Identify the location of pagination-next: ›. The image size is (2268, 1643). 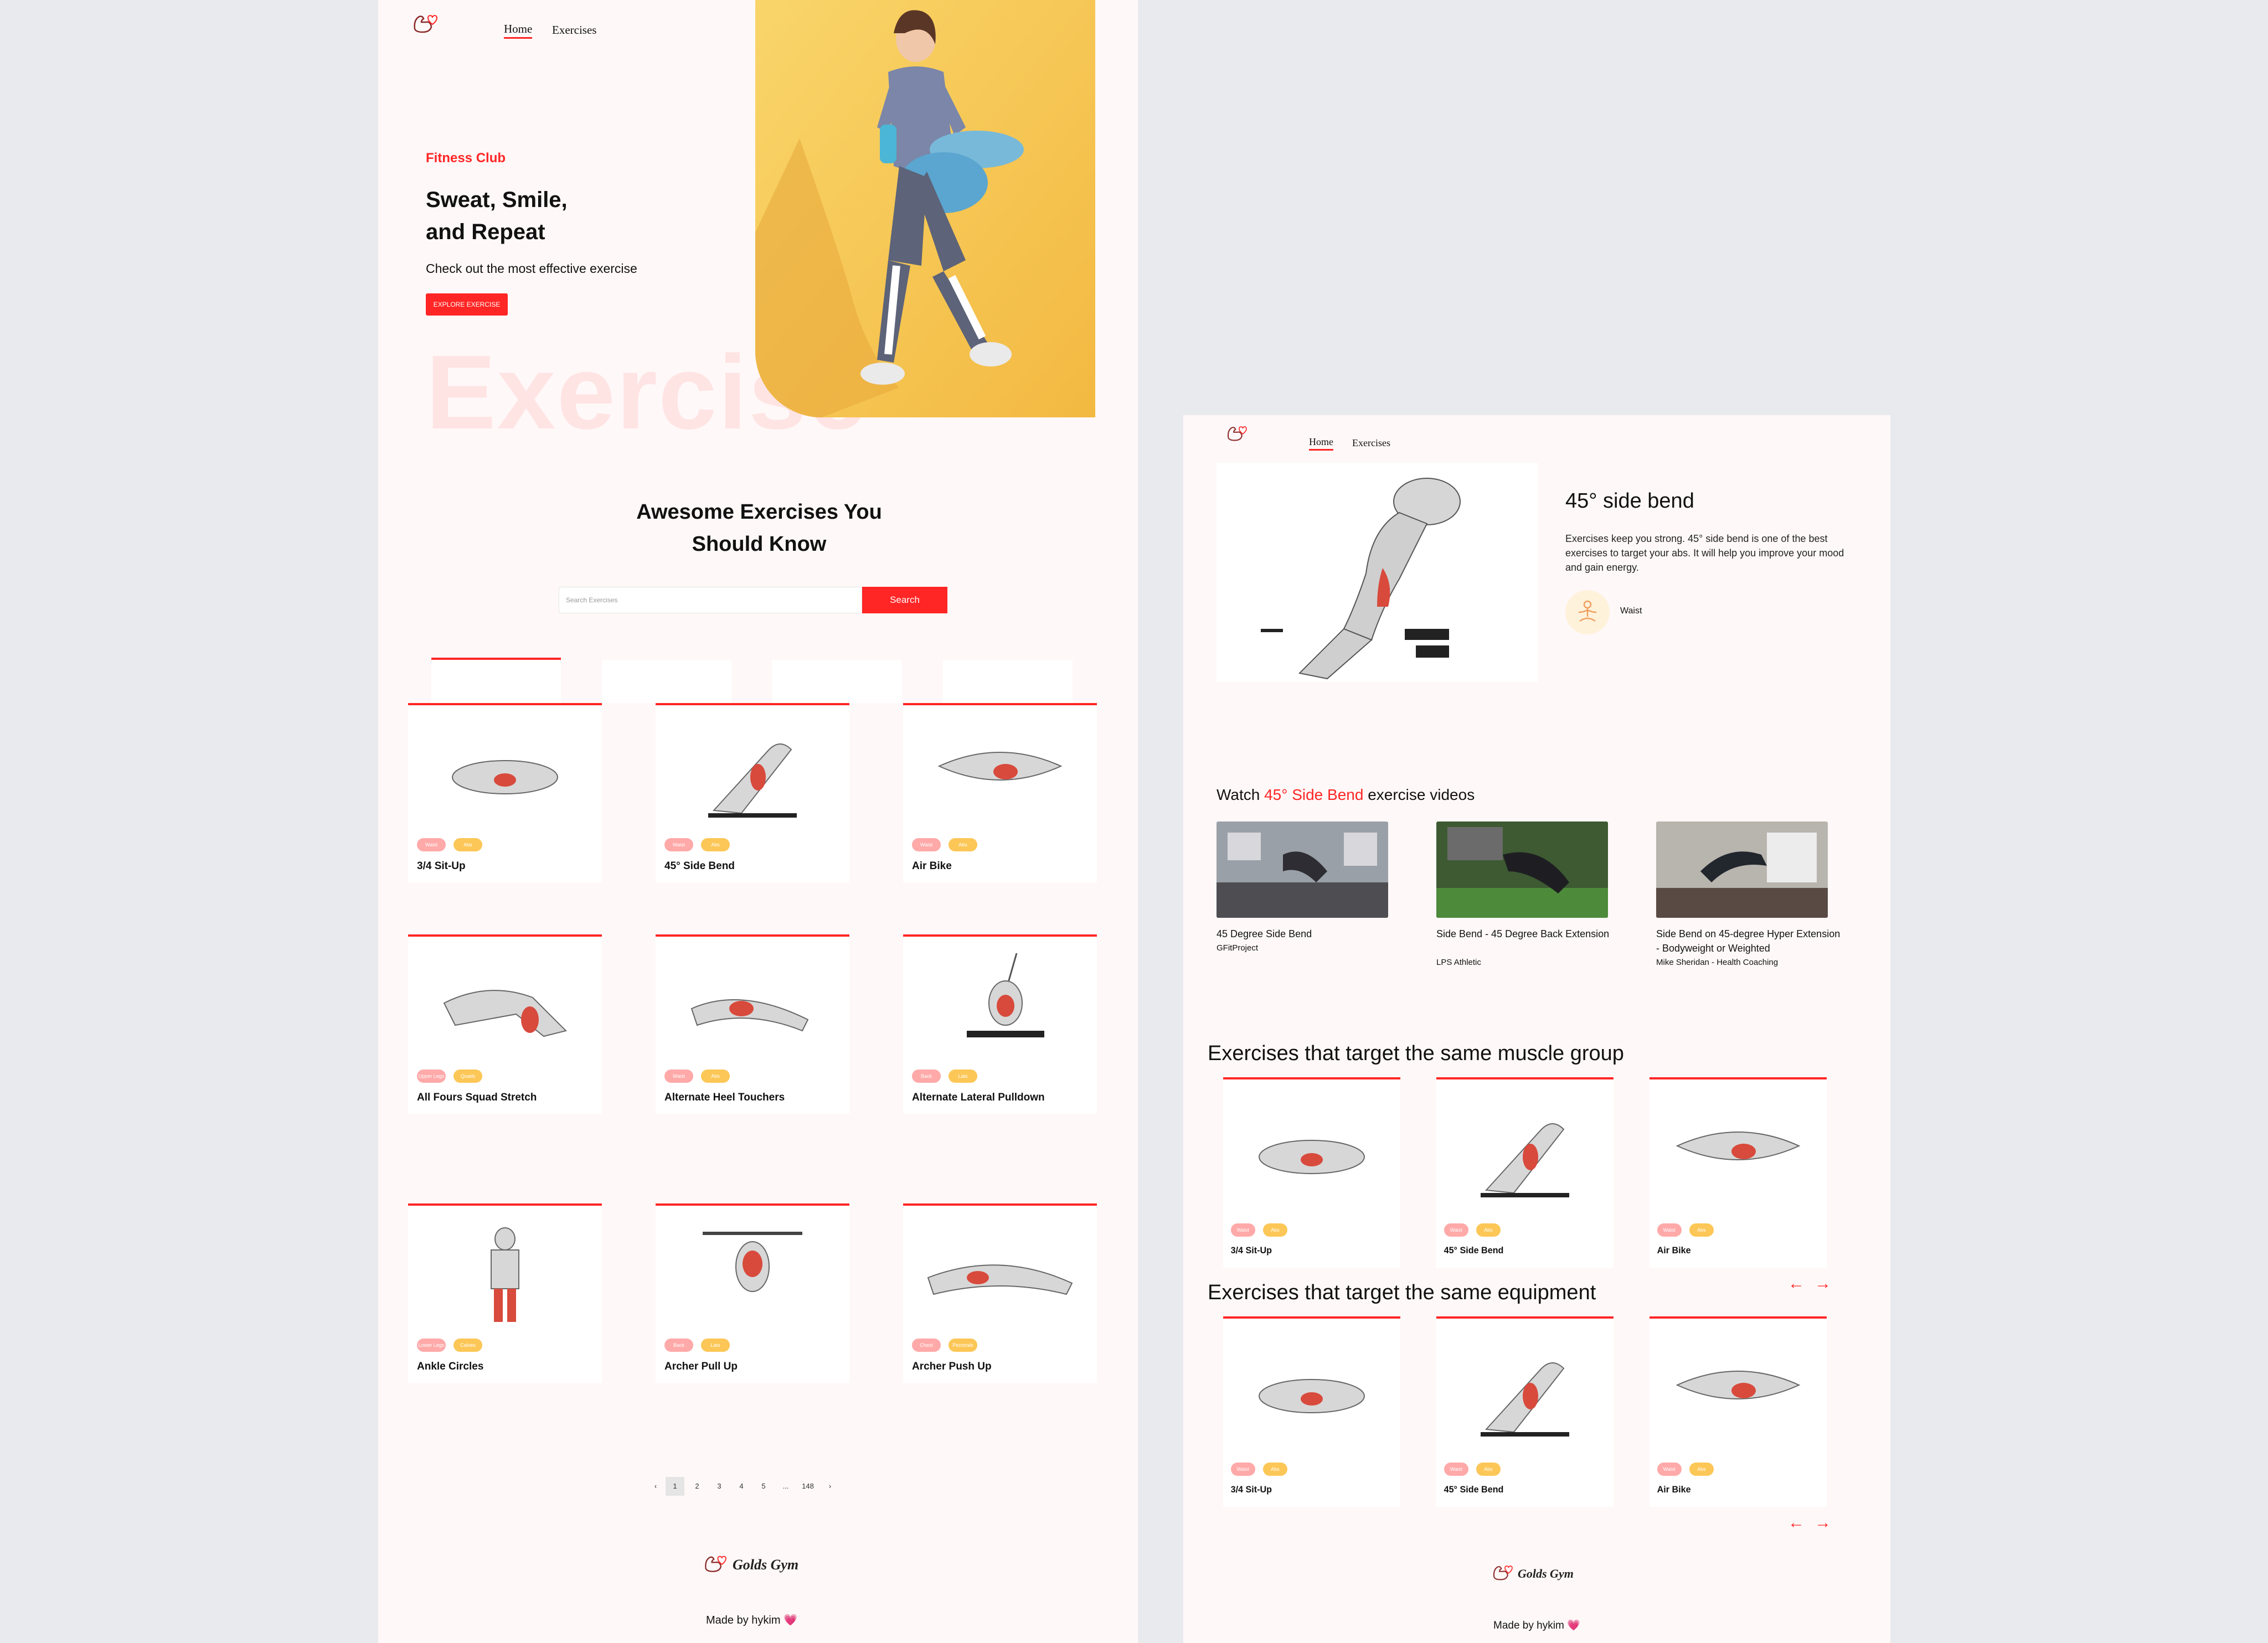
(830, 1486).